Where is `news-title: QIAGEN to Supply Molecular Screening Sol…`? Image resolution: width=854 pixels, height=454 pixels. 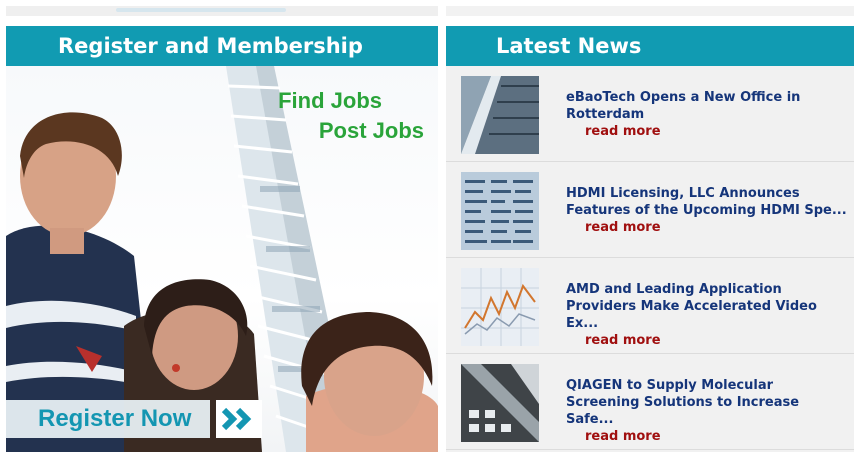
news-title: QIAGEN to Supply Molecular Screening Sol… is located at coordinates (708, 411).